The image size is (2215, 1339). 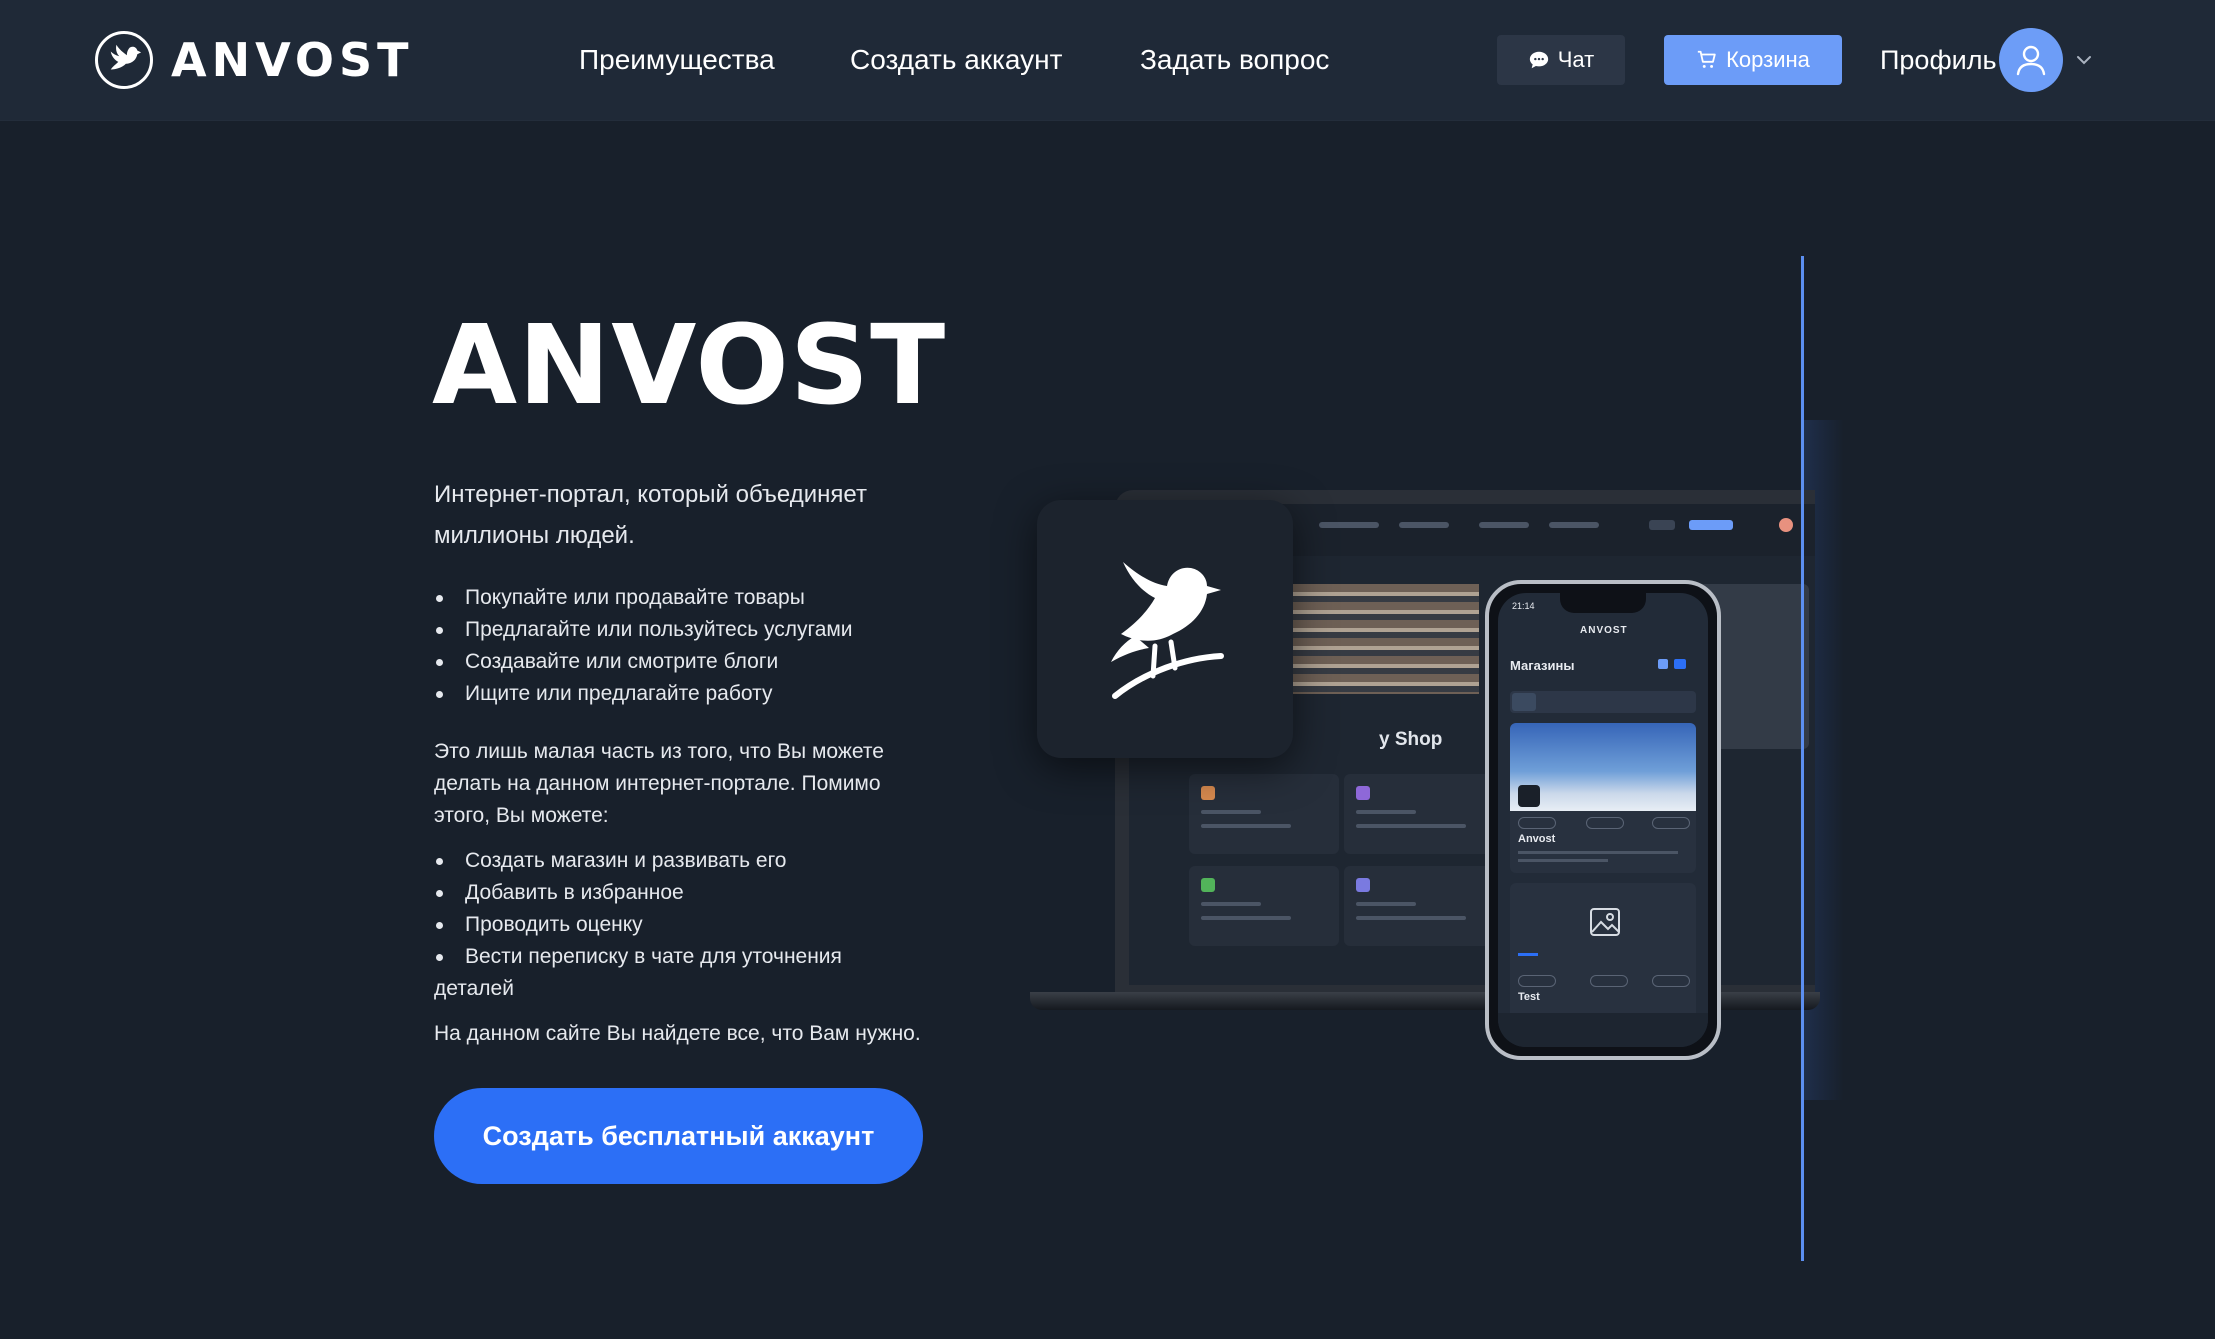 I want to click on phone-time: 21:14, so click(x=1523, y=606).